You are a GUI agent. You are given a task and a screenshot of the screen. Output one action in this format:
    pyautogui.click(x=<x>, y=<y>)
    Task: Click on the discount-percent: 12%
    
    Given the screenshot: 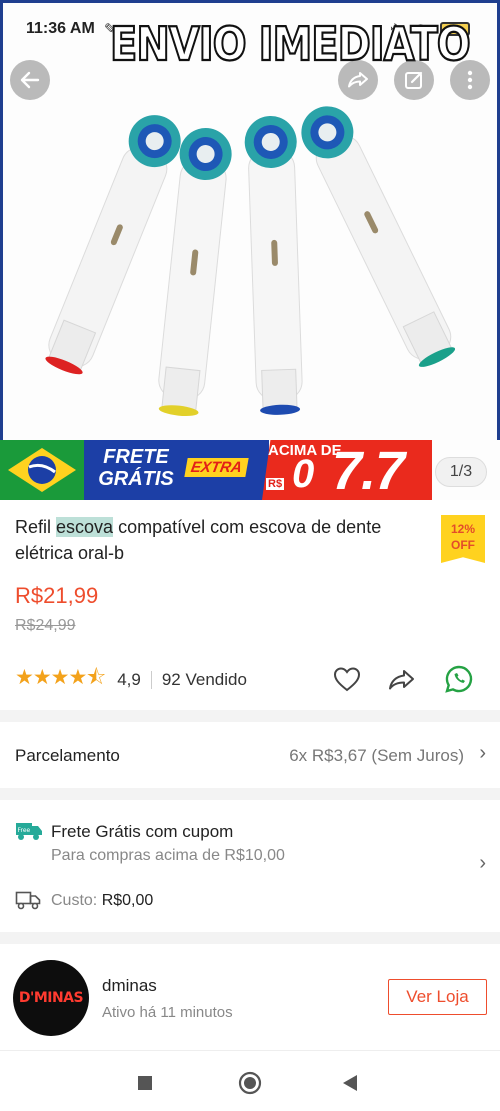 What is the action you would take?
    pyautogui.click(x=463, y=529)
    